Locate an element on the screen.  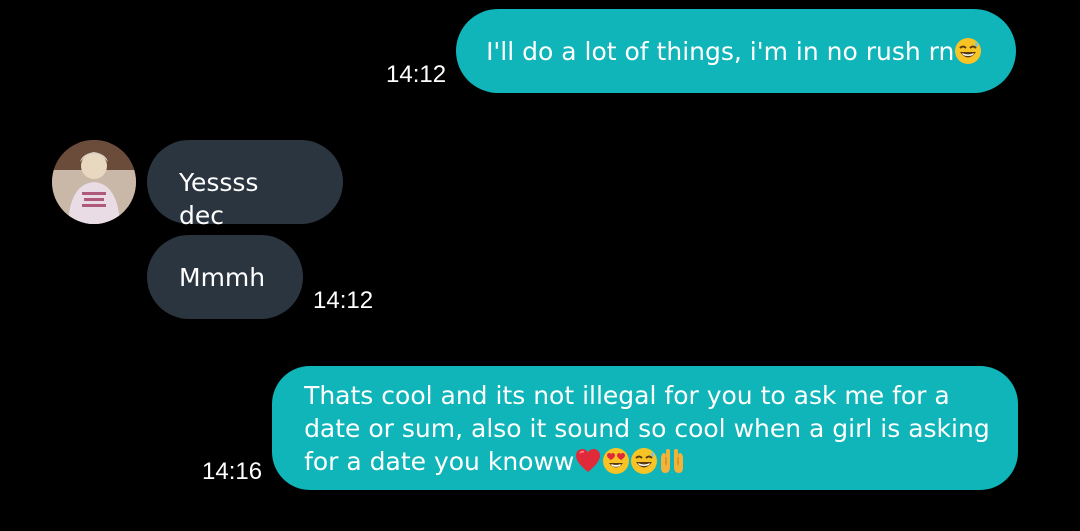
message-bubble-received: Yessss dec is located at coordinates (245, 185).